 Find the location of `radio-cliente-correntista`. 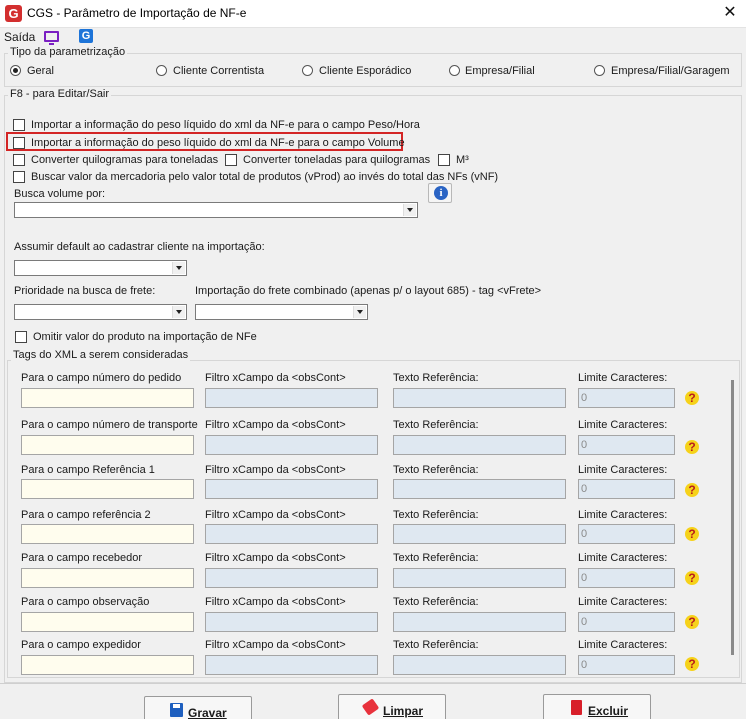

radio-cliente-correntista is located at coordinates (161, 70).